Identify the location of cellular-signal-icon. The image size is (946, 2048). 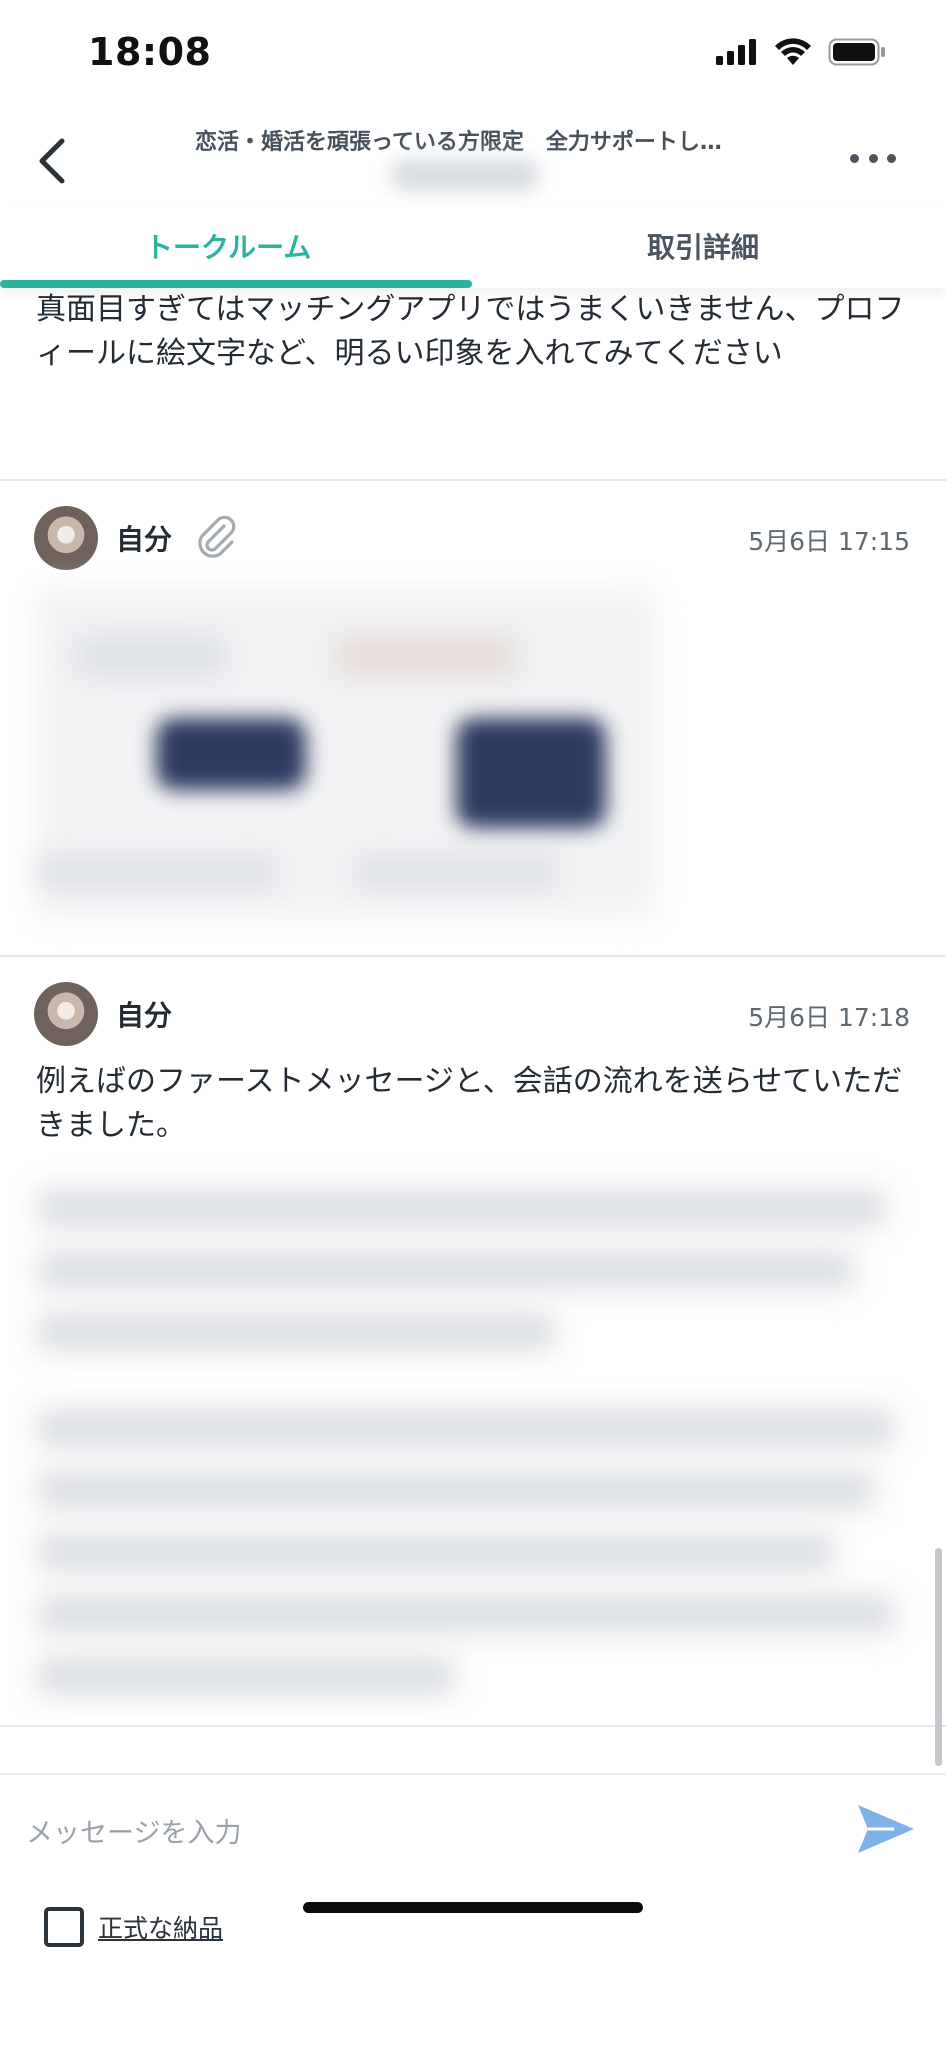
(736, 52).